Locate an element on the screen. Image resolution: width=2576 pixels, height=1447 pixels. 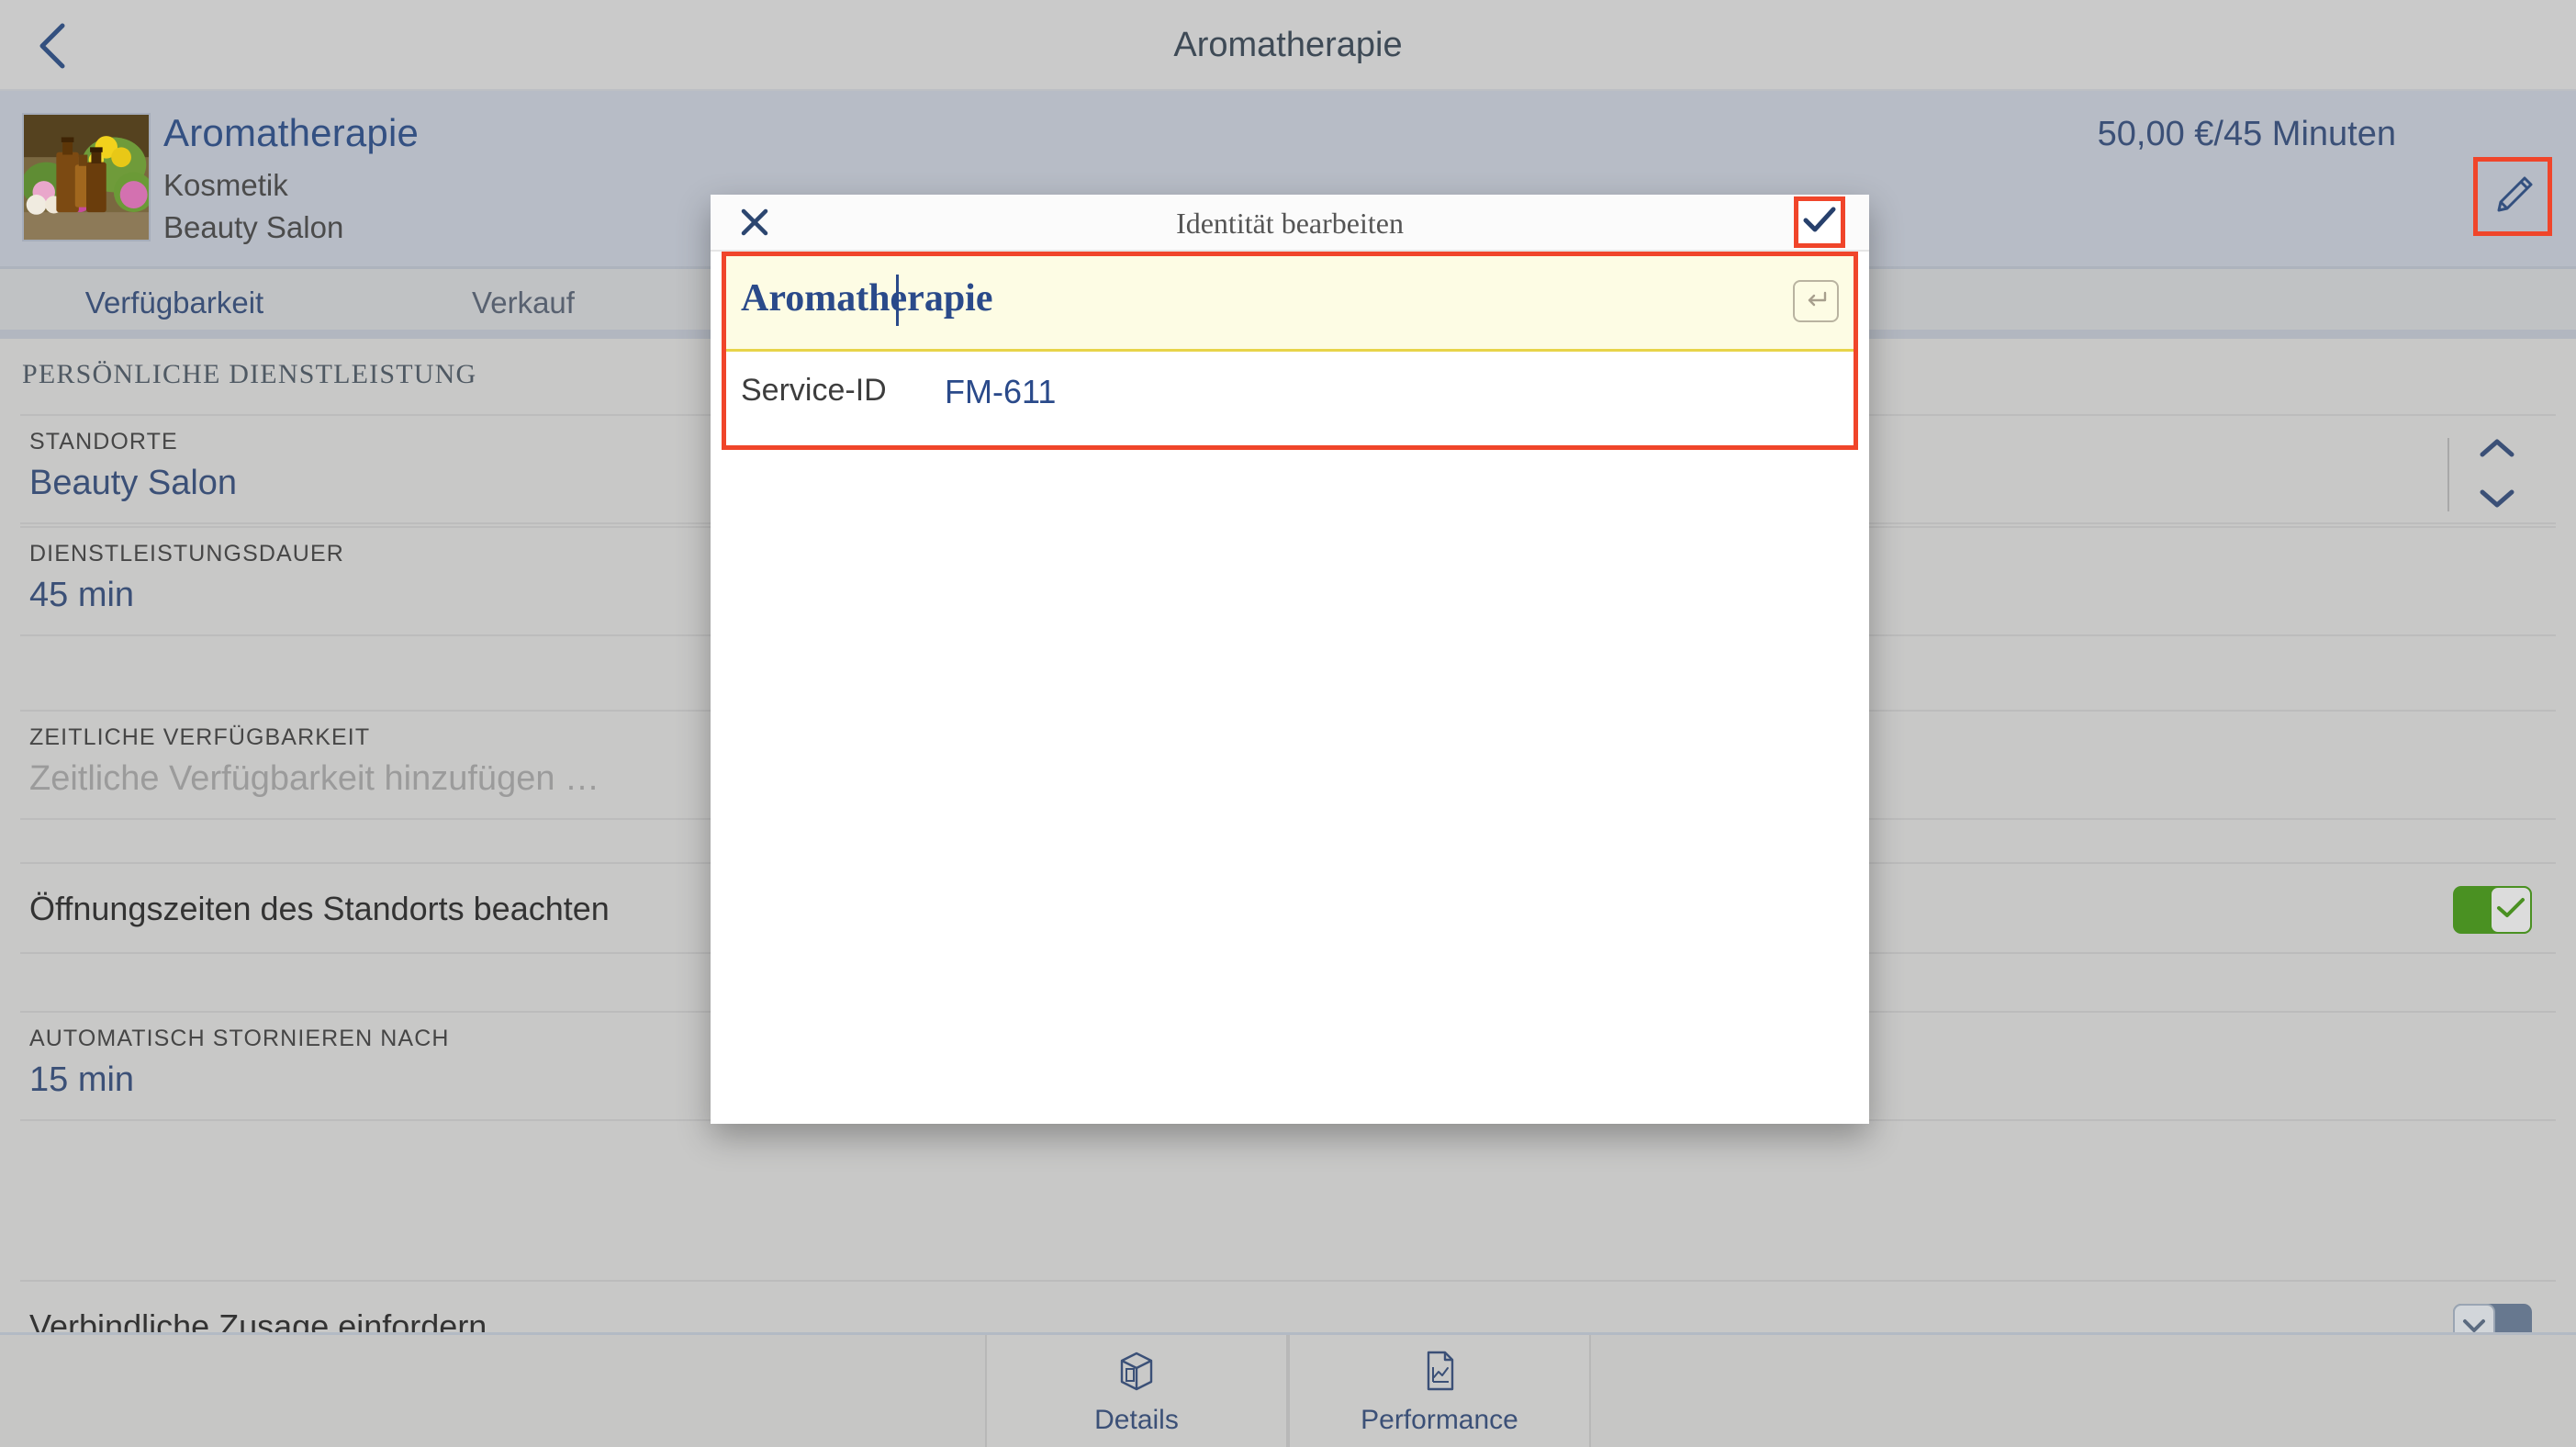
chart-document-icon is located at coordinates (1439, 1373).